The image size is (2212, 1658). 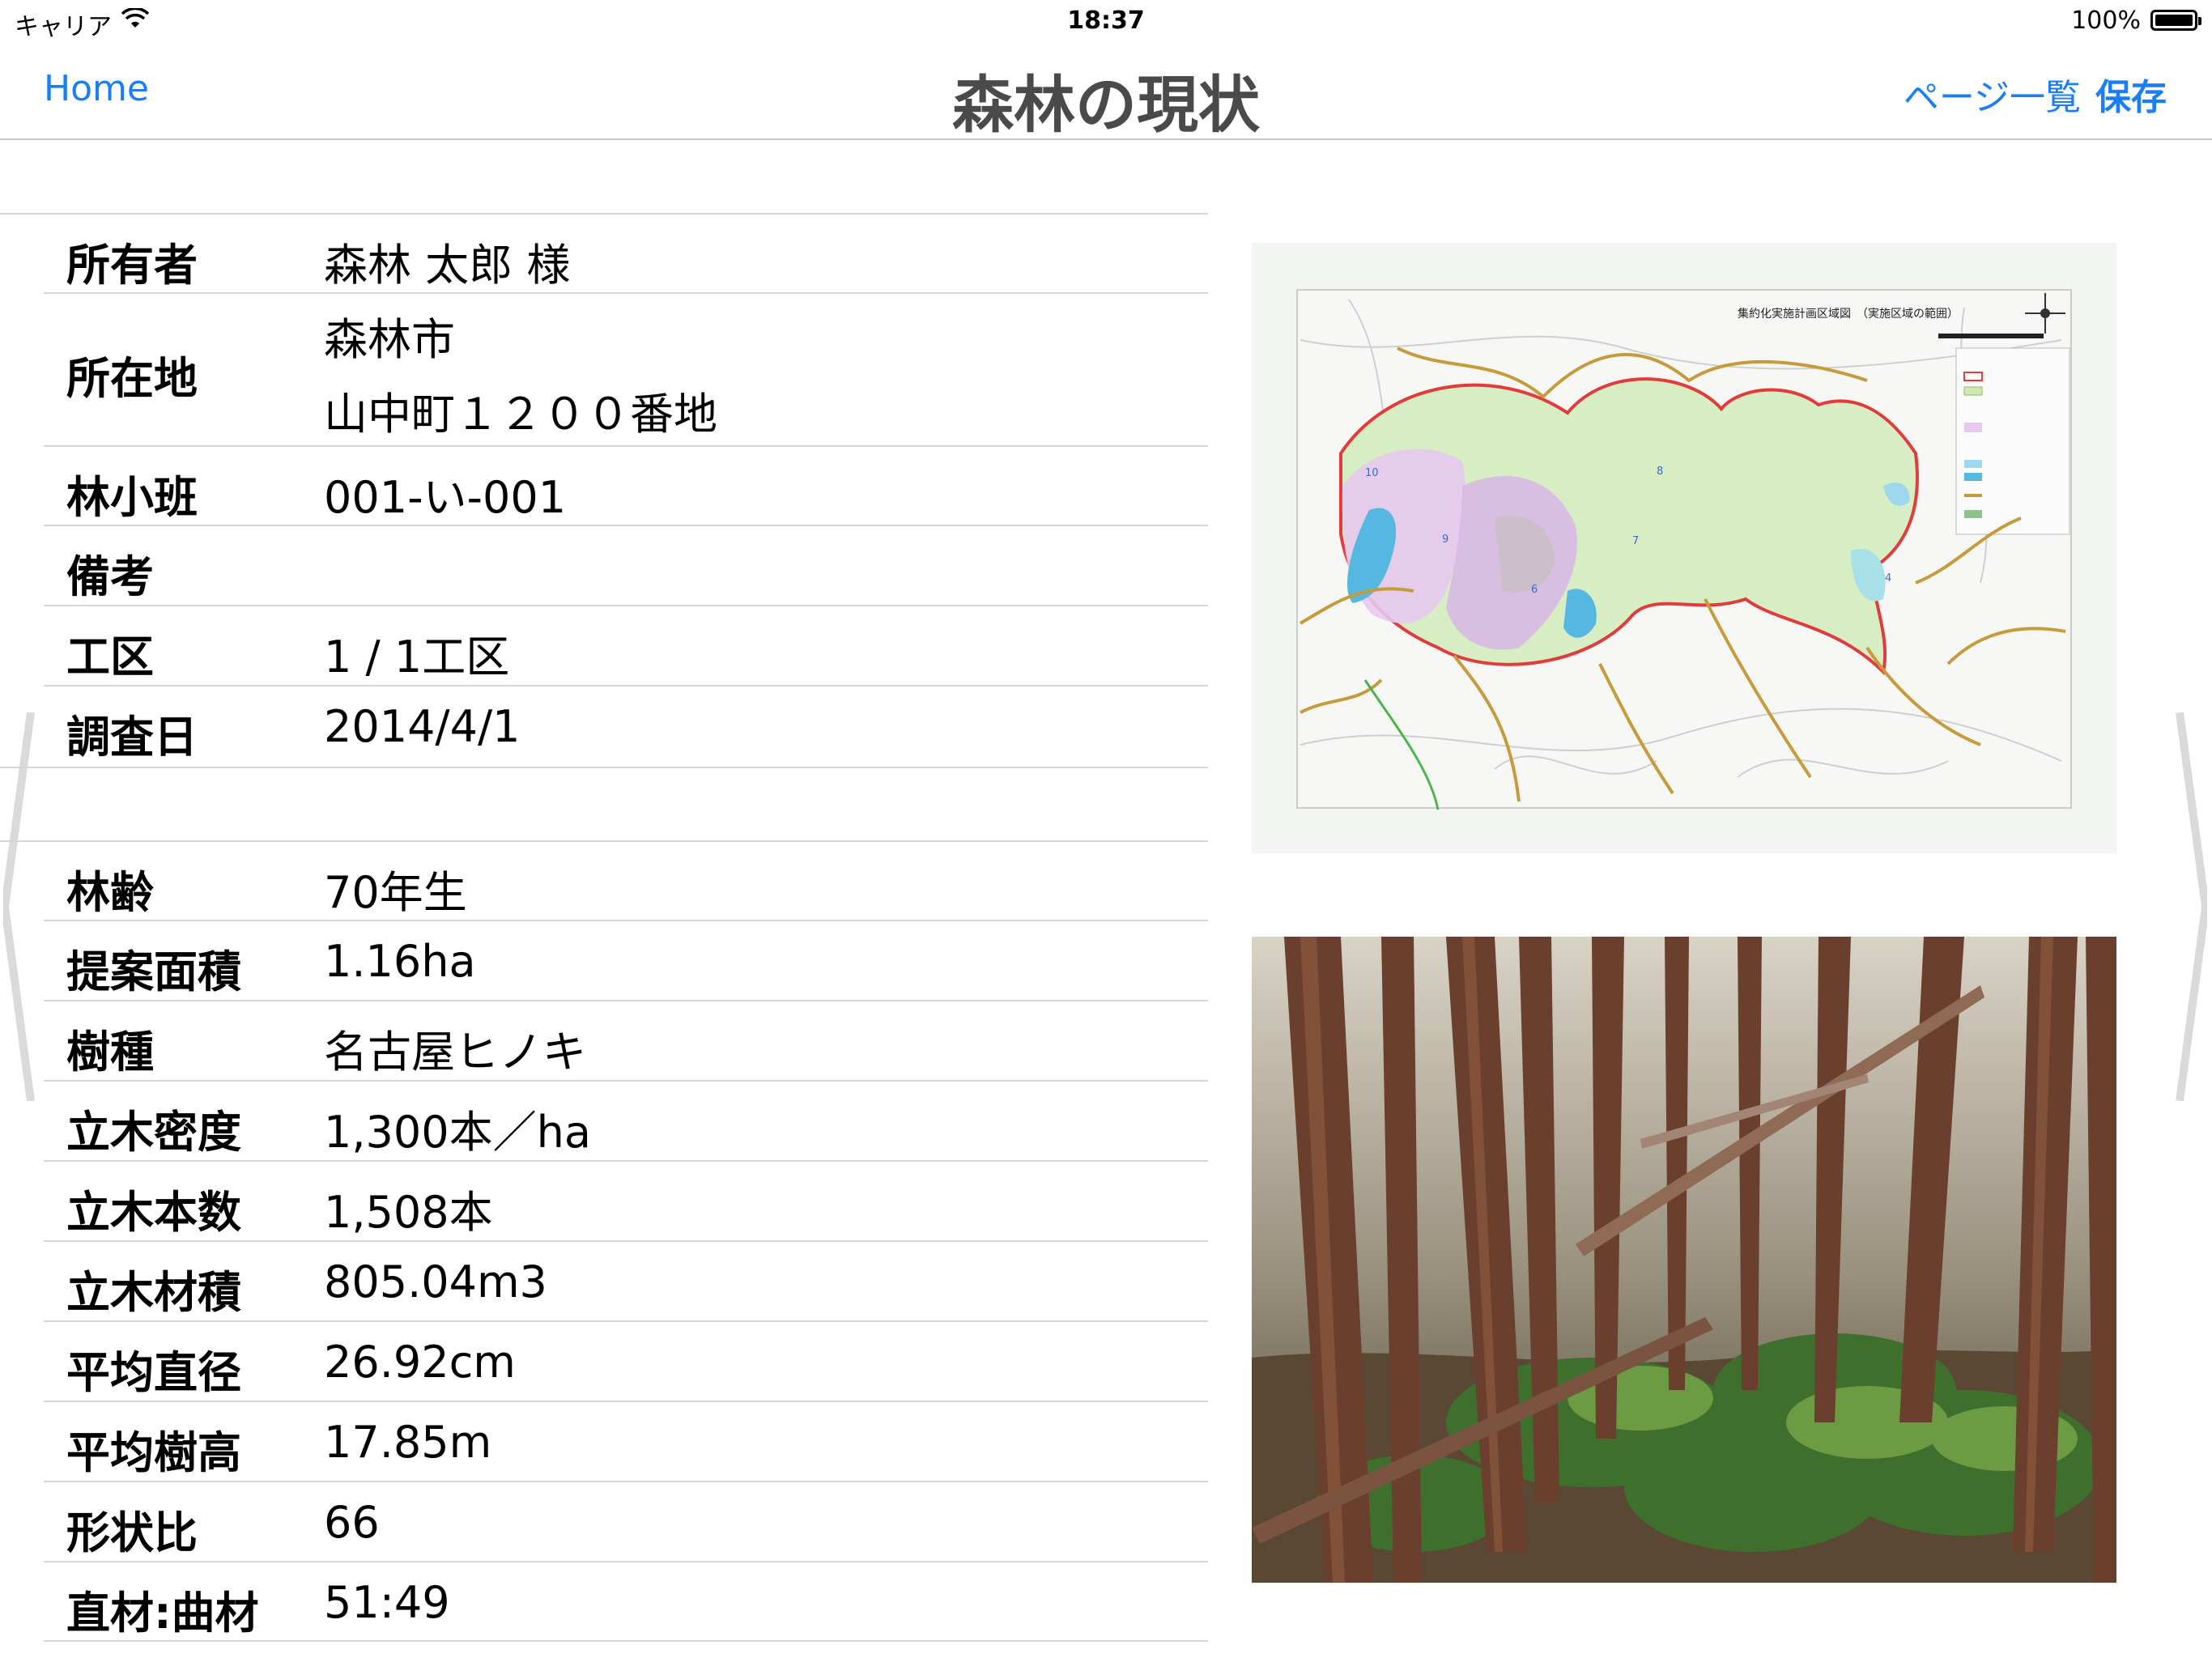 What do you see at coordinates (604, 961) in the screenshot?
I see `table-row: 提案面積 1.16ha` at bounding box center [604, 961].